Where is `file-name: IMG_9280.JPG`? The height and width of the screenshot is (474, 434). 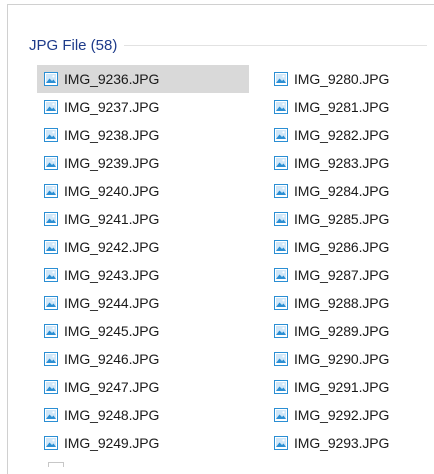
file-name: IMG_9280.JPG is located at coordinates (342, 79).